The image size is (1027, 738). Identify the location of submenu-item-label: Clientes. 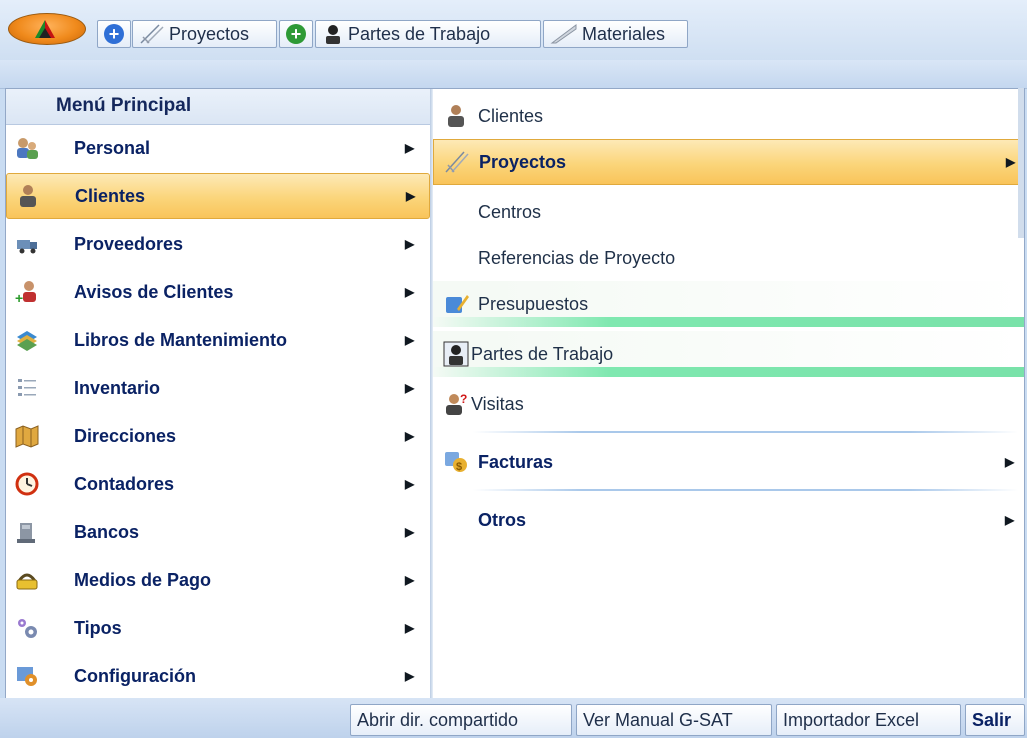
(511, 115).